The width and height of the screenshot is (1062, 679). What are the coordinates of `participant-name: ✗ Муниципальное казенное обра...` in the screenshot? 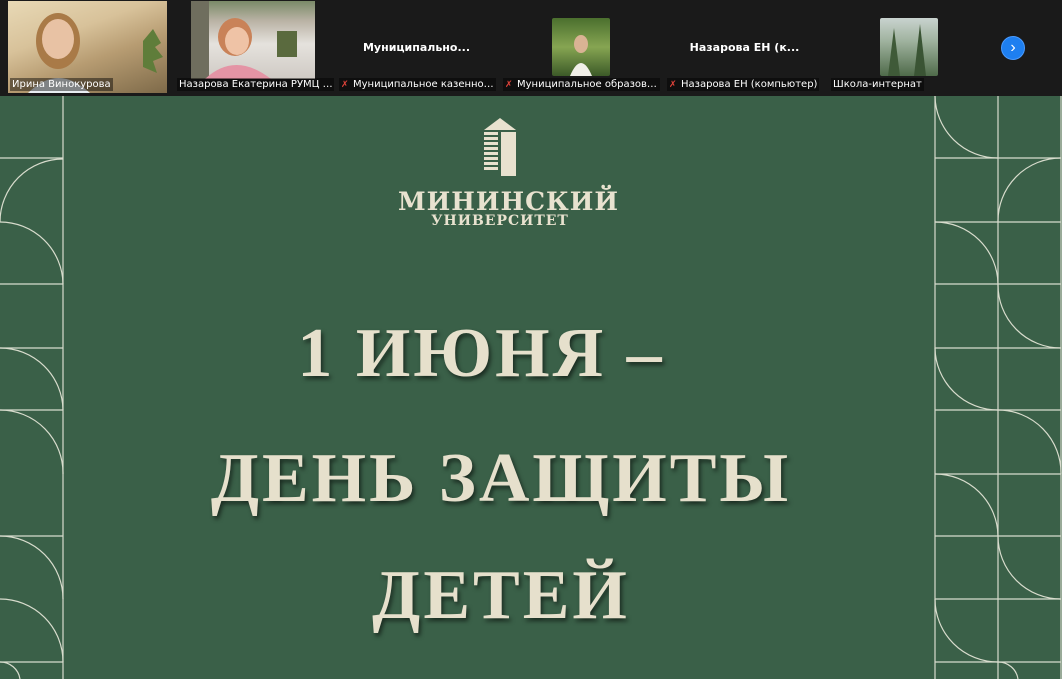 It's located at (417, 84).